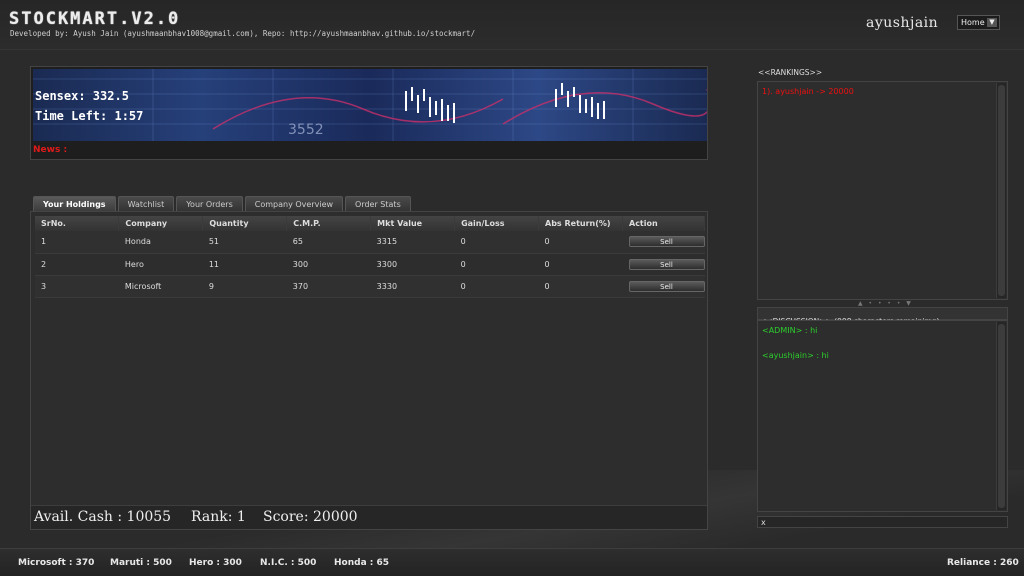 Image resolution: width=1024 pixels, height=576 pixels. Describe the element at coordinates (885, 303) in the screenshot. I see `panel-splitter-handle: ▲ • • • • ▼` at that location.